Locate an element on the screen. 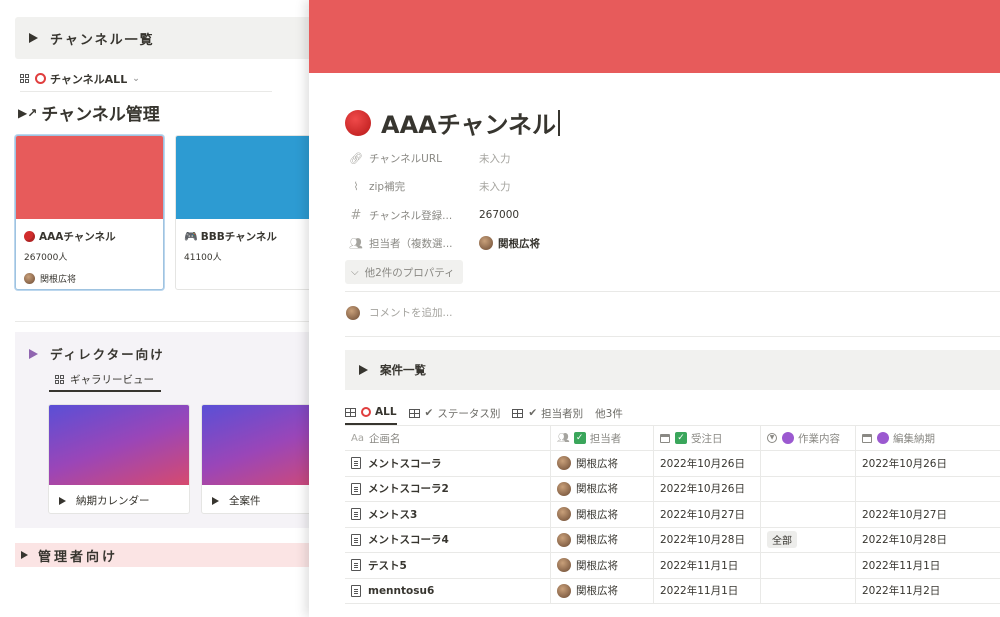 Image resolution: width=1000 pixels, height=617 pixels. property-row: # チャンネル登録... 267000 is located at coordinates (434, 215).